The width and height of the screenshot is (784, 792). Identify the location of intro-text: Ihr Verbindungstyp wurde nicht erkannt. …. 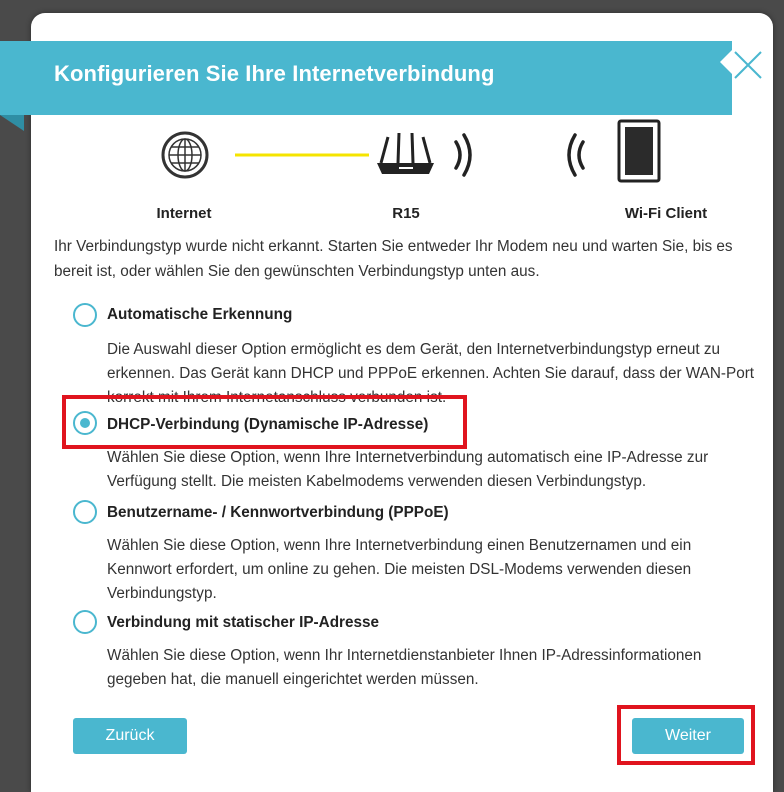
(393, 259).